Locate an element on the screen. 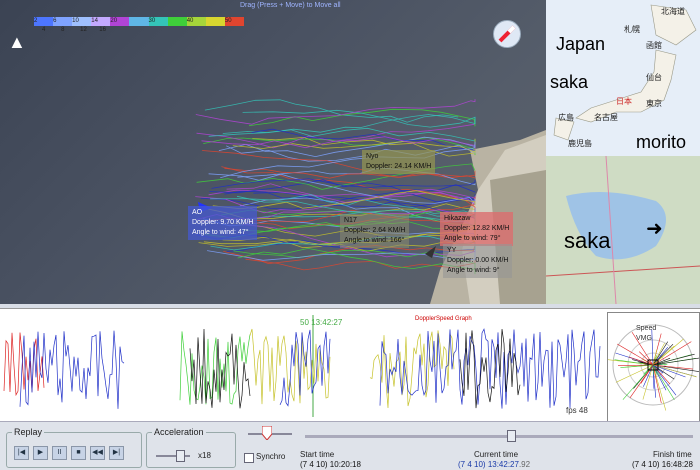 Image resolution: width=700 pixels, height=470 pixels. boat-doppler: Doppler: 9.70 KM/H is located at coordinates (223, 222).